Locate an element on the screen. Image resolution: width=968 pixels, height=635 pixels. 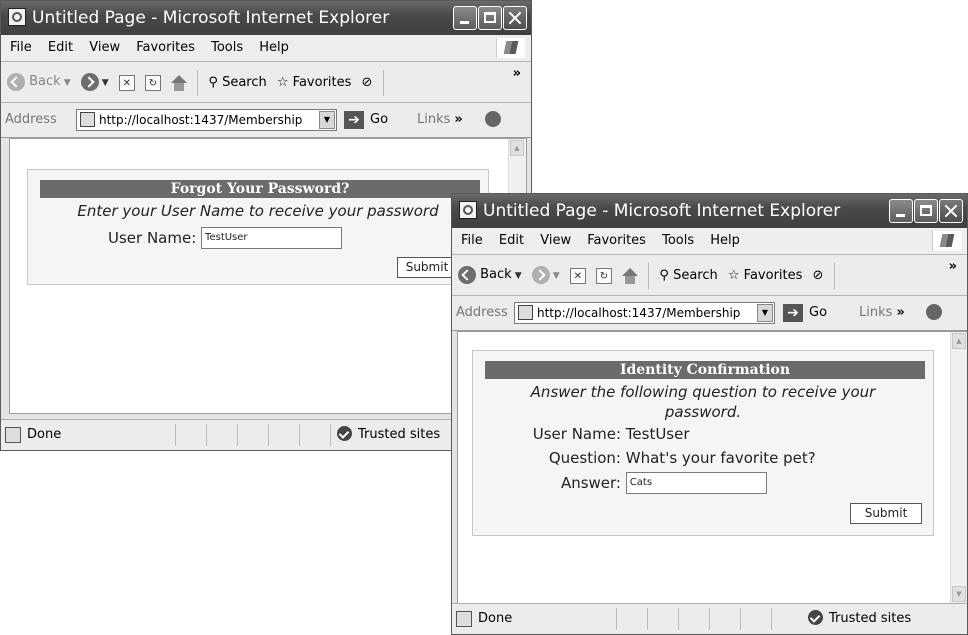
panel-header: Forgot Your Password? is located at coordinates (260, 189).